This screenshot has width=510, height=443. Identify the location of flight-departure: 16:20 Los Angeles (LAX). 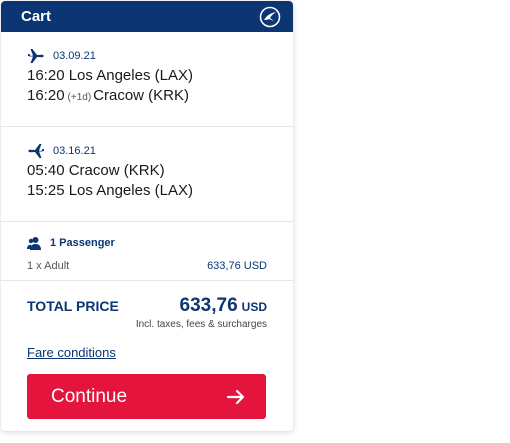
(147, 76).